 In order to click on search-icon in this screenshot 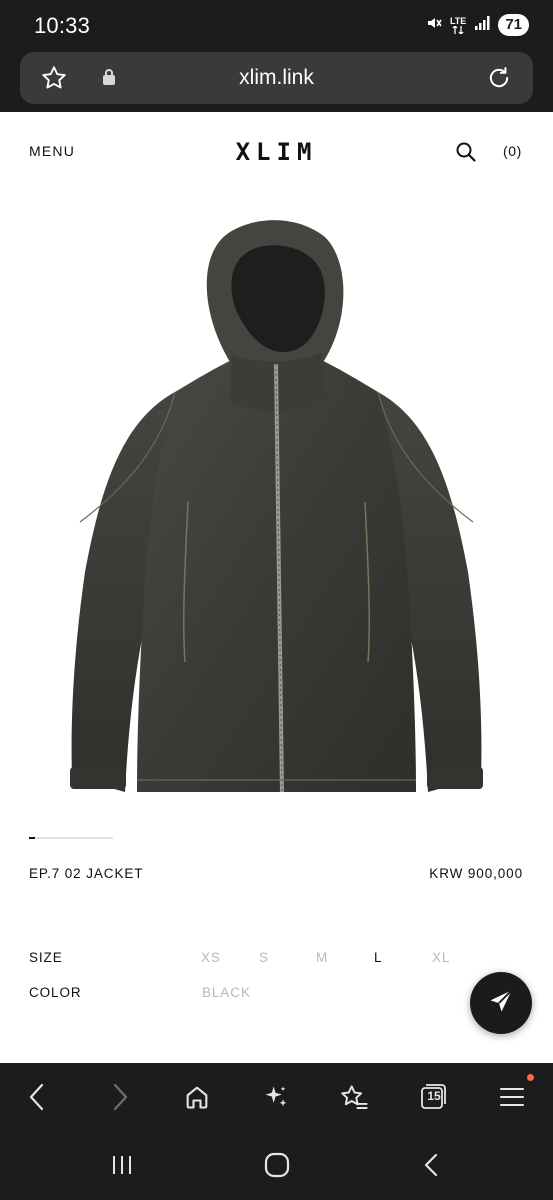, I will do `click(466, 154)`.